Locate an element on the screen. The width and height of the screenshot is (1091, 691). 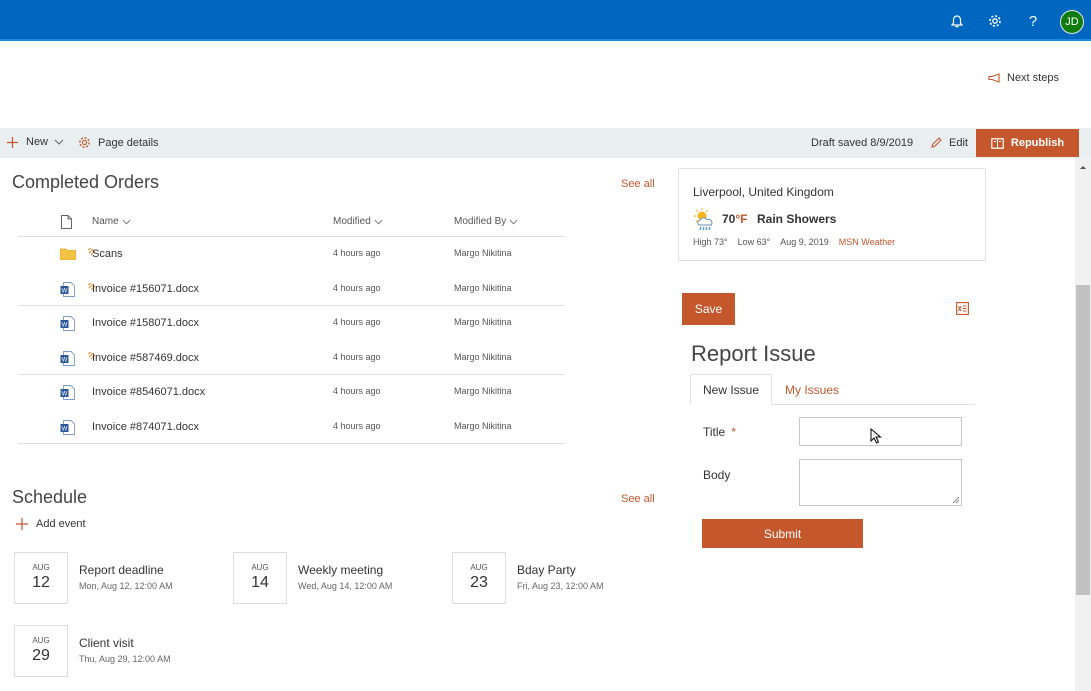
weather-high: High 73° is located at coordinates (710, 242).